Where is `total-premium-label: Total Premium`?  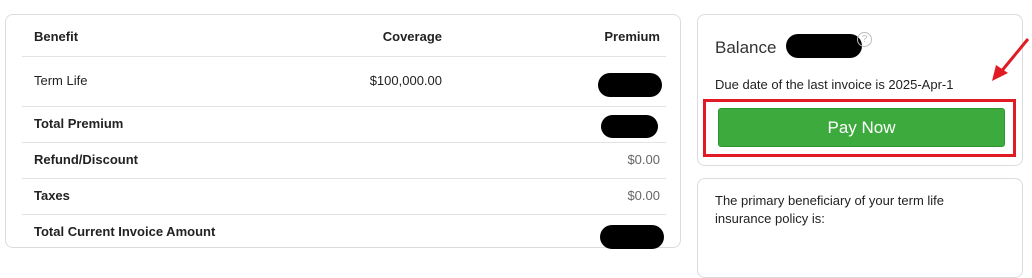 total-premium-label: Total Premium is located at coordinates (79, 123).